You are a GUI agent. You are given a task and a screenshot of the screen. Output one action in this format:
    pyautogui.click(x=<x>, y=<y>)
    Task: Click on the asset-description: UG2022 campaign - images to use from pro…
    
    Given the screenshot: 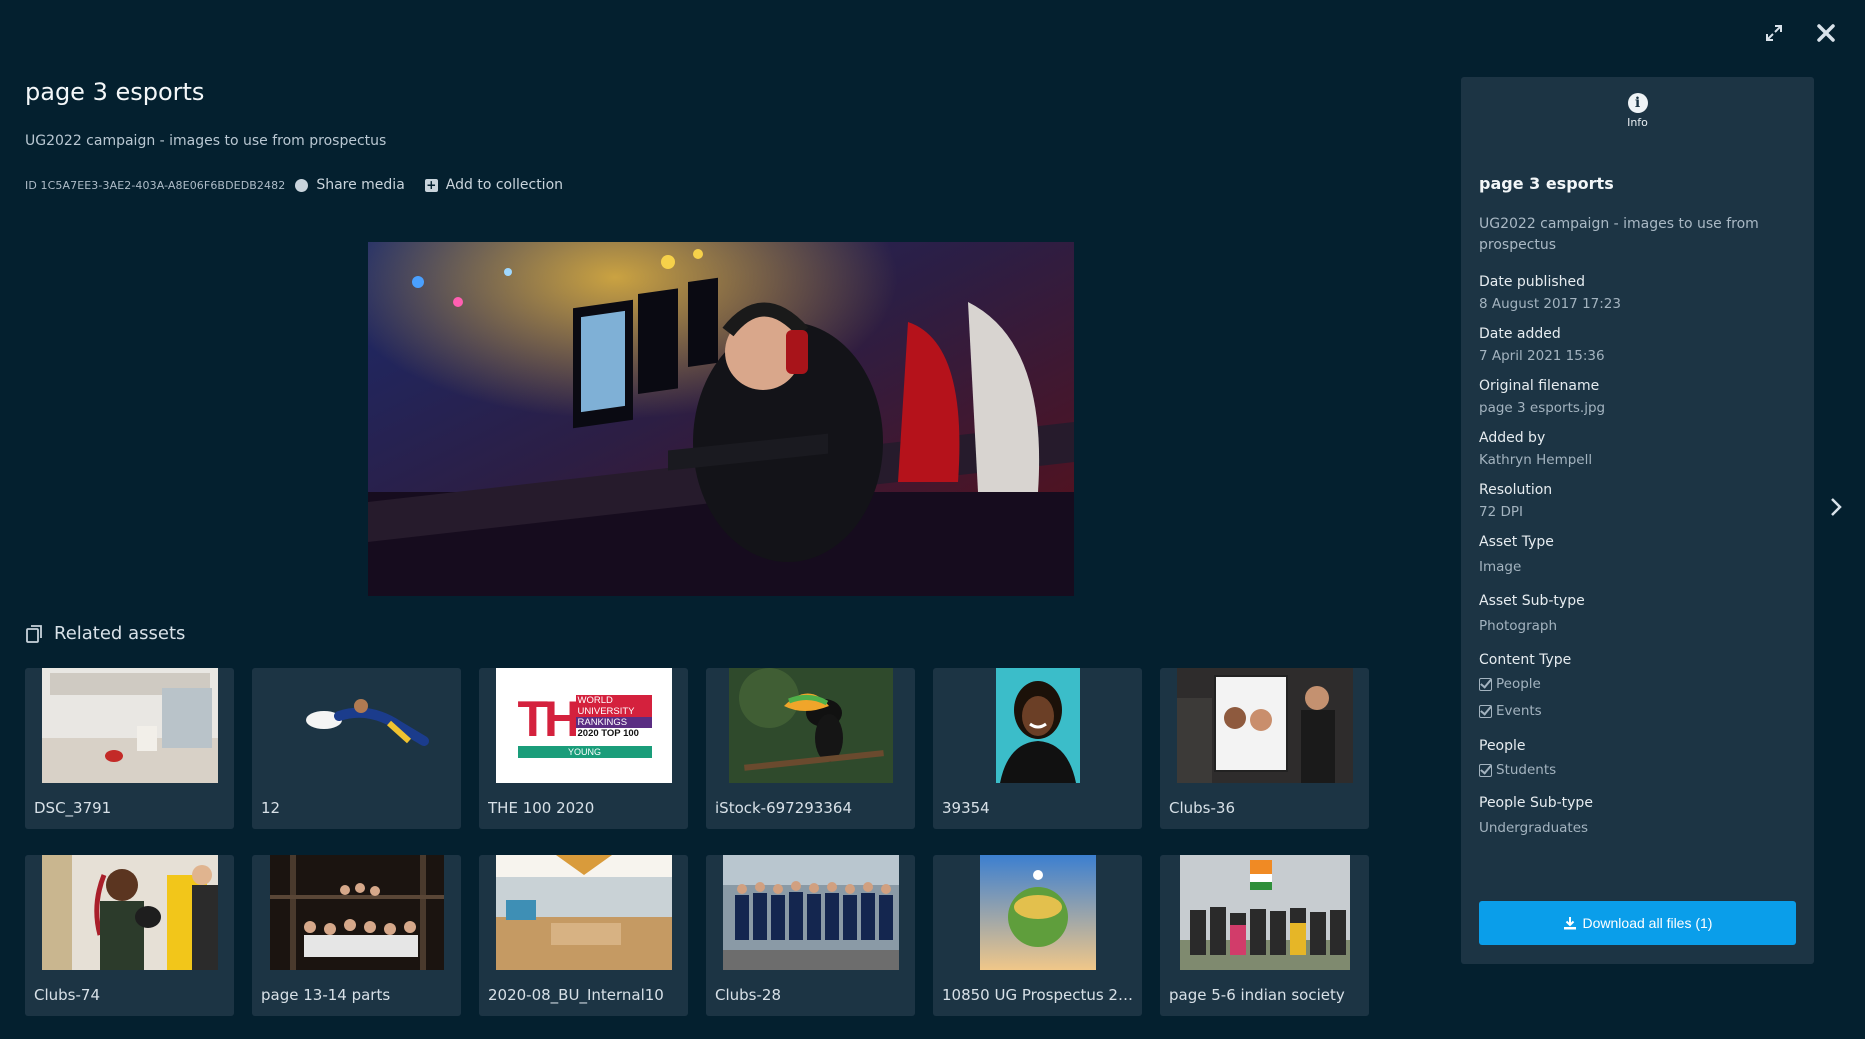 What is the action you would take?
    pyautogui.click(x=206, y=141)
    